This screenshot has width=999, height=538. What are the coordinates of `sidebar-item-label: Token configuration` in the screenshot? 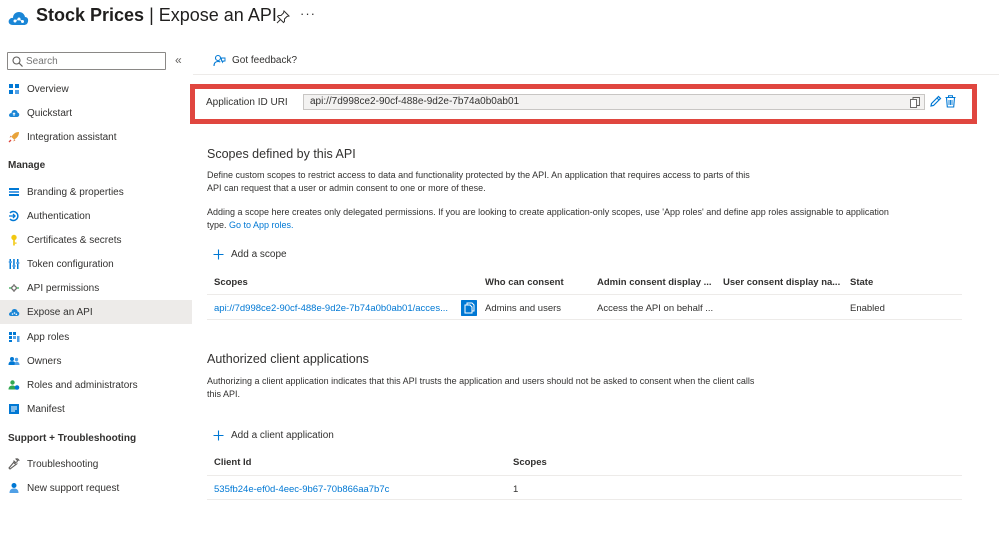 It's located at (70, 264).